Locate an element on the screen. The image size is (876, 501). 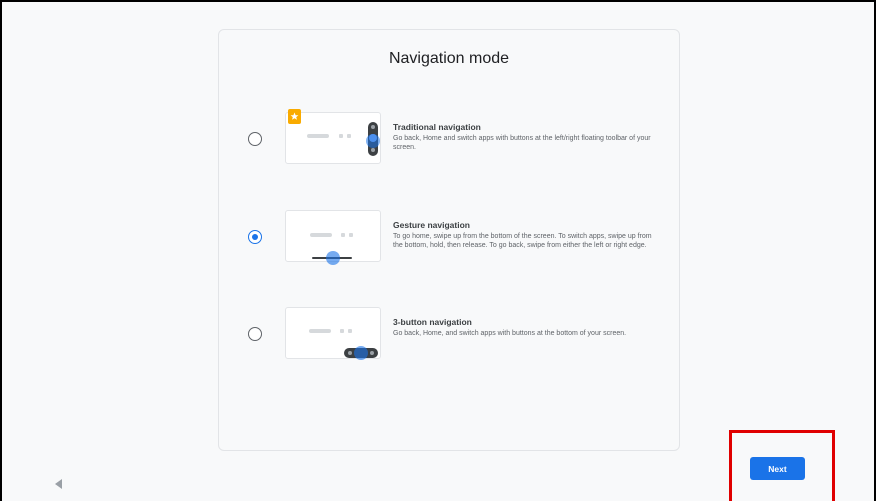
option-title: 3-button navigation is located at coordinates (432, 322).